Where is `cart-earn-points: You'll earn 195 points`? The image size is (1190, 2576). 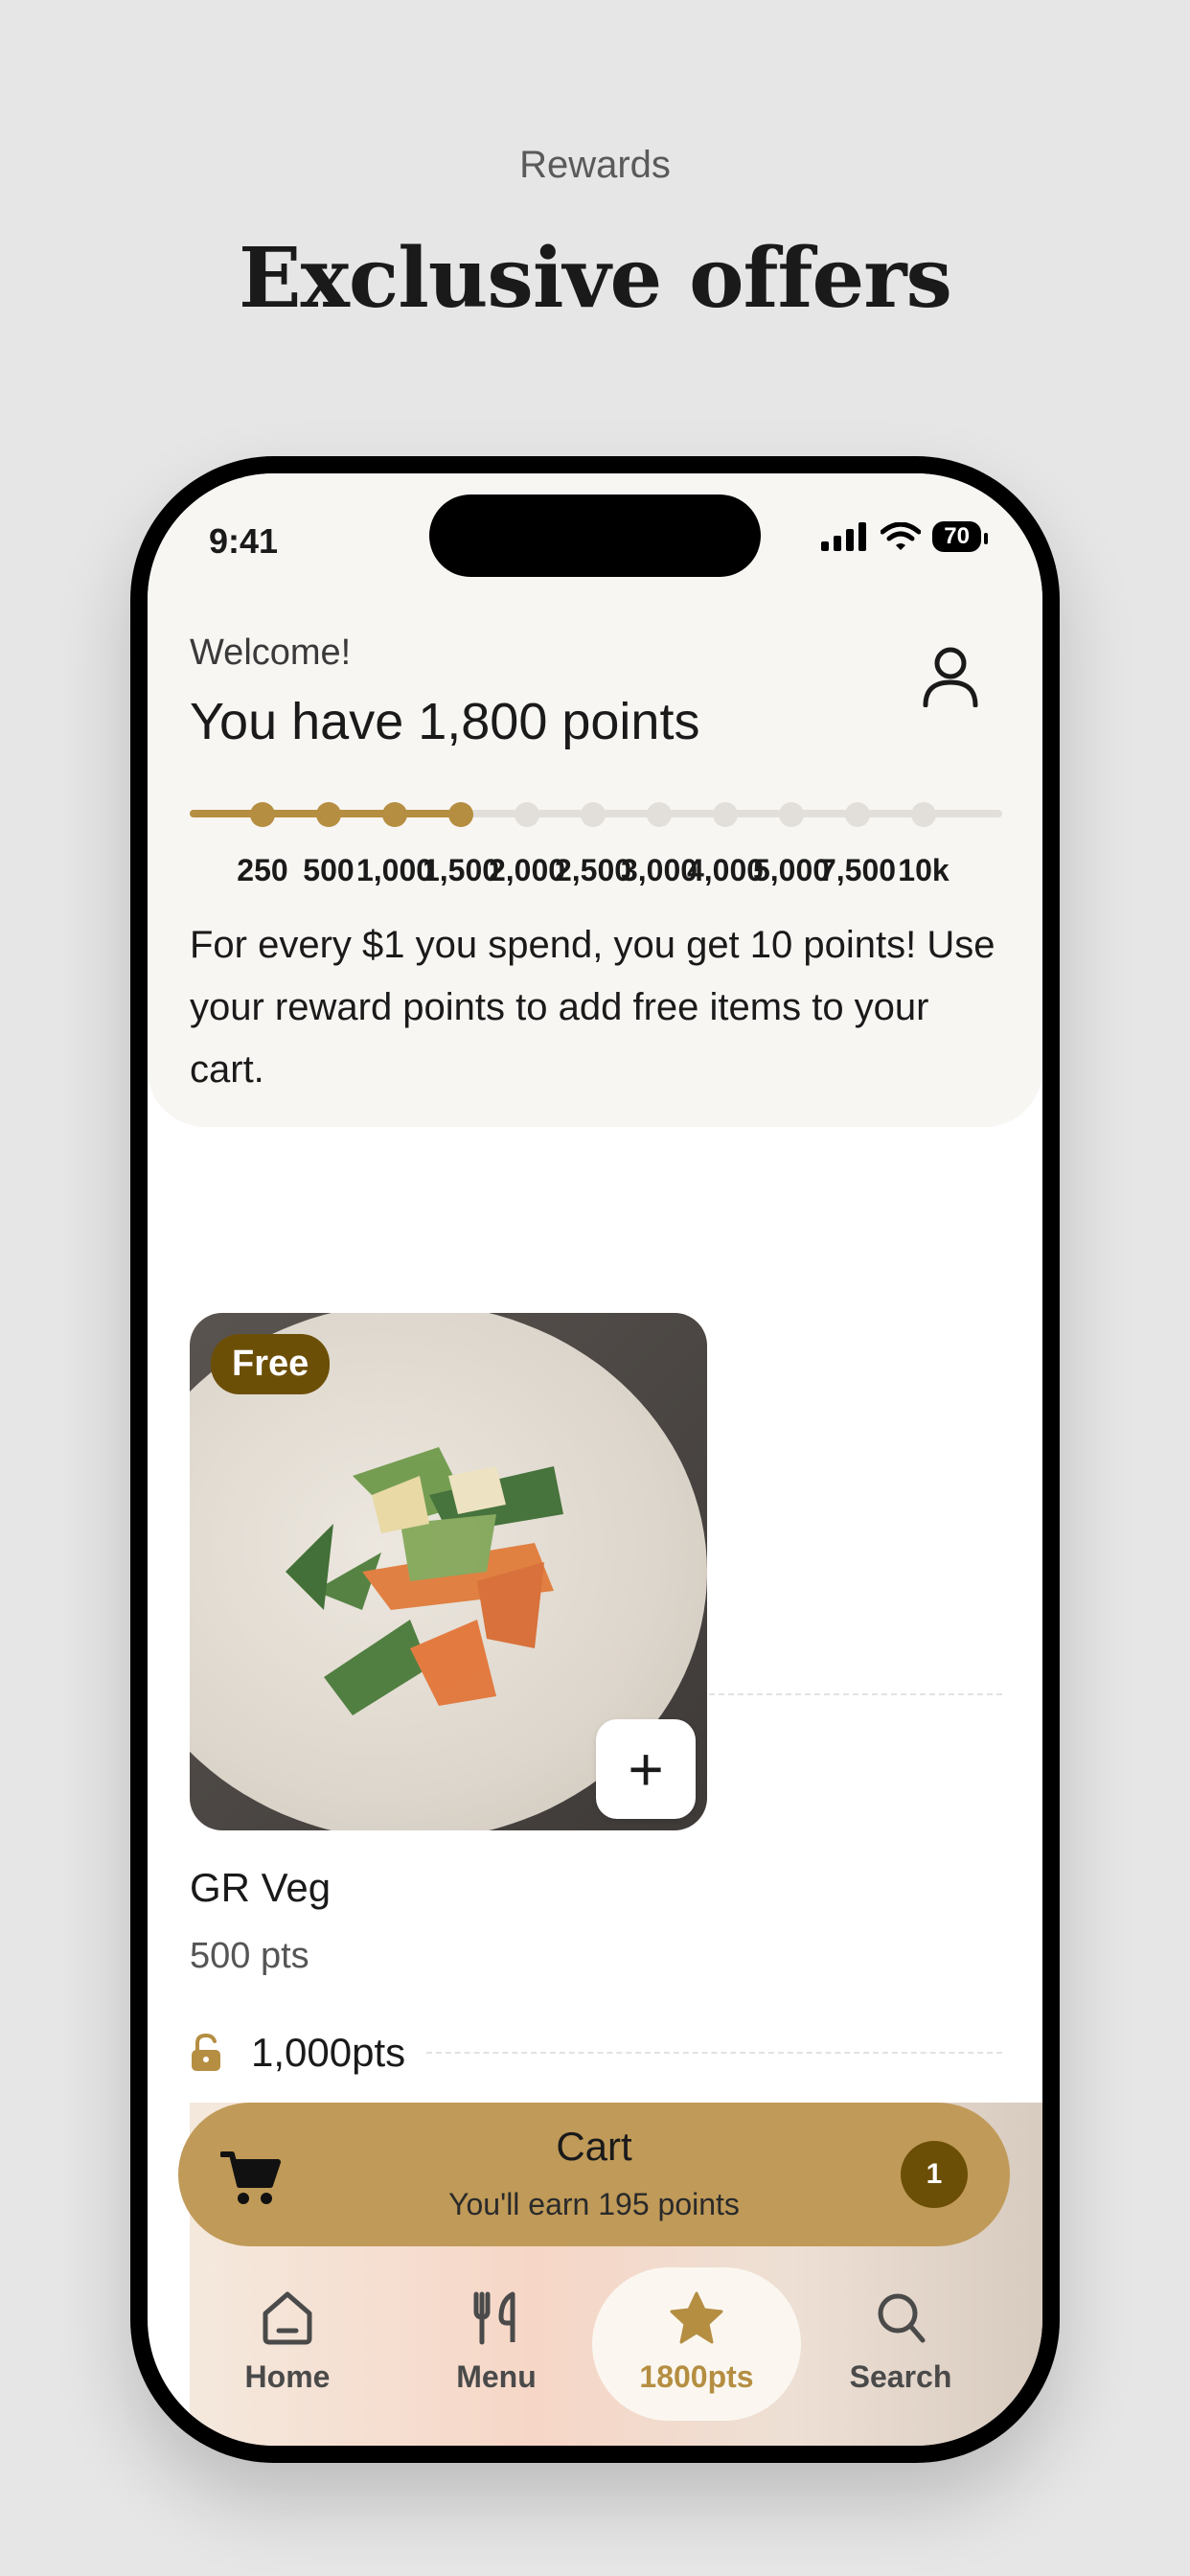
cart-earn-points: You'll earn 195 points is located at coordinates (594, 2204).